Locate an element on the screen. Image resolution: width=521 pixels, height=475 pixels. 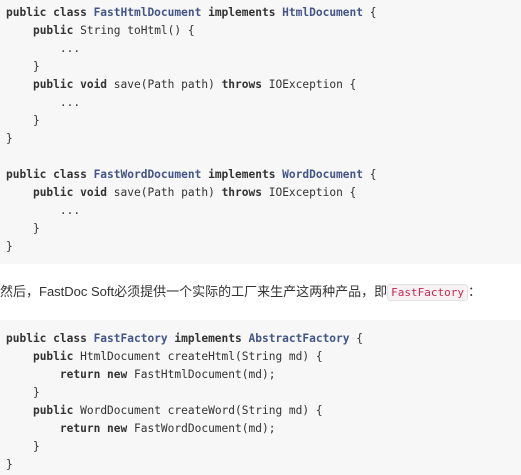
code-type-name: FastHtmlDocument is located at coordinates (147, 12).